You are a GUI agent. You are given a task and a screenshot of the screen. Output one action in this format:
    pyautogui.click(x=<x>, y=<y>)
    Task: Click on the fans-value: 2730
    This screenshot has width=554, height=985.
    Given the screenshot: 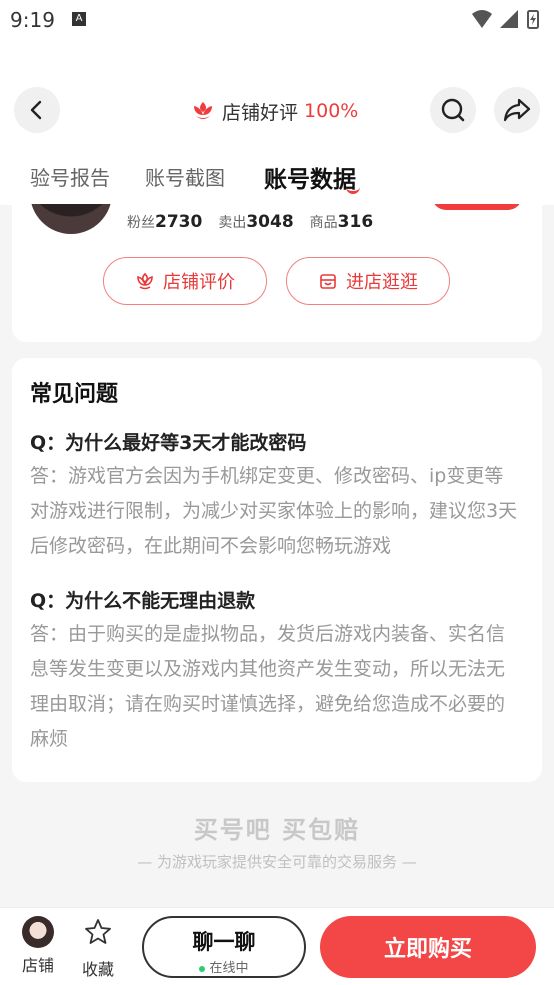 What is the action you would take?
    pyautogui.click(x=179, y=222)
    